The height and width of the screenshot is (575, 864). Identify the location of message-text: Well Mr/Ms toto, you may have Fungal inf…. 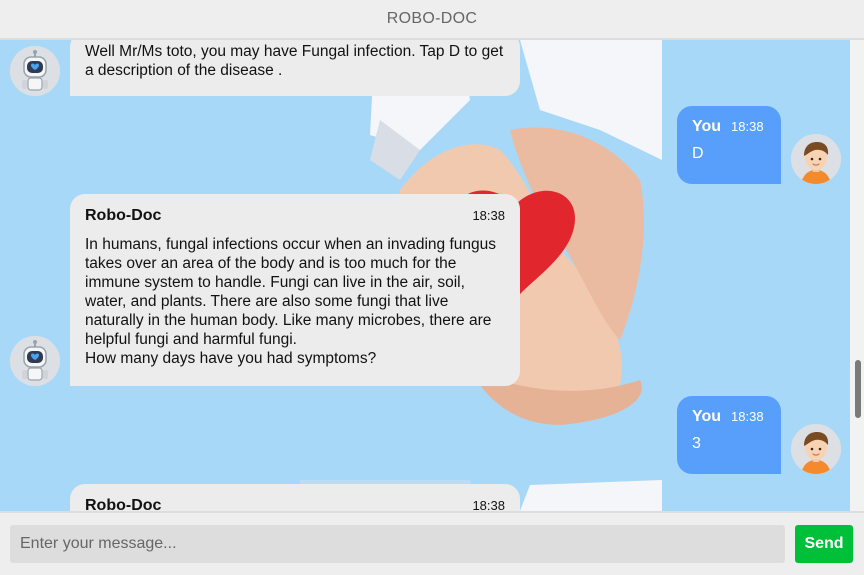
(294, 61).